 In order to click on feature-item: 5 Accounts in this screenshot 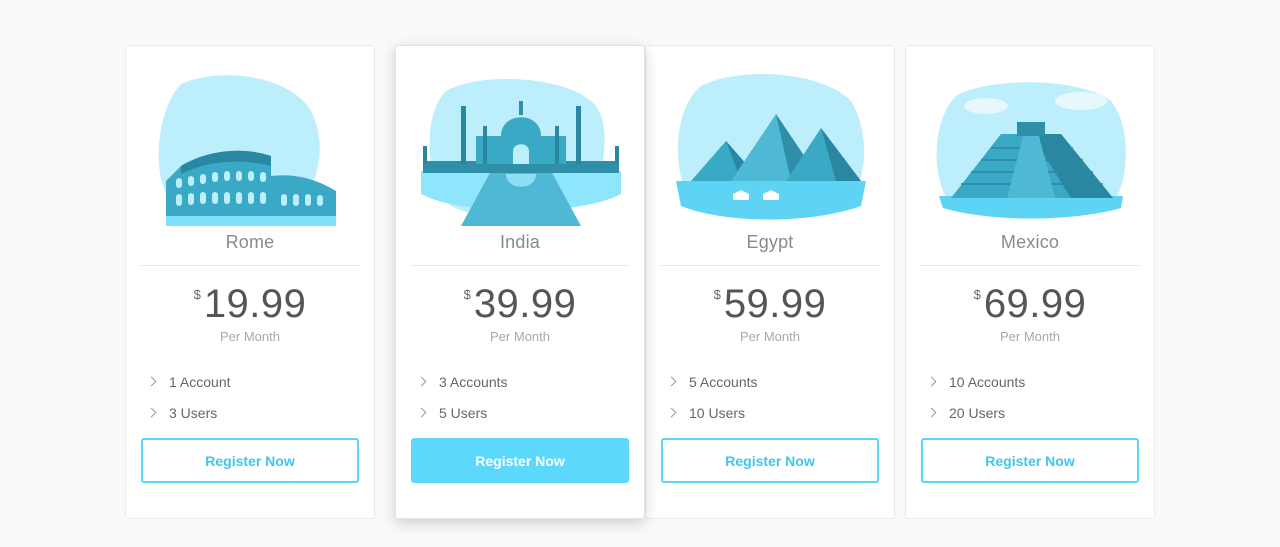, I will do `click(712, 381)`.